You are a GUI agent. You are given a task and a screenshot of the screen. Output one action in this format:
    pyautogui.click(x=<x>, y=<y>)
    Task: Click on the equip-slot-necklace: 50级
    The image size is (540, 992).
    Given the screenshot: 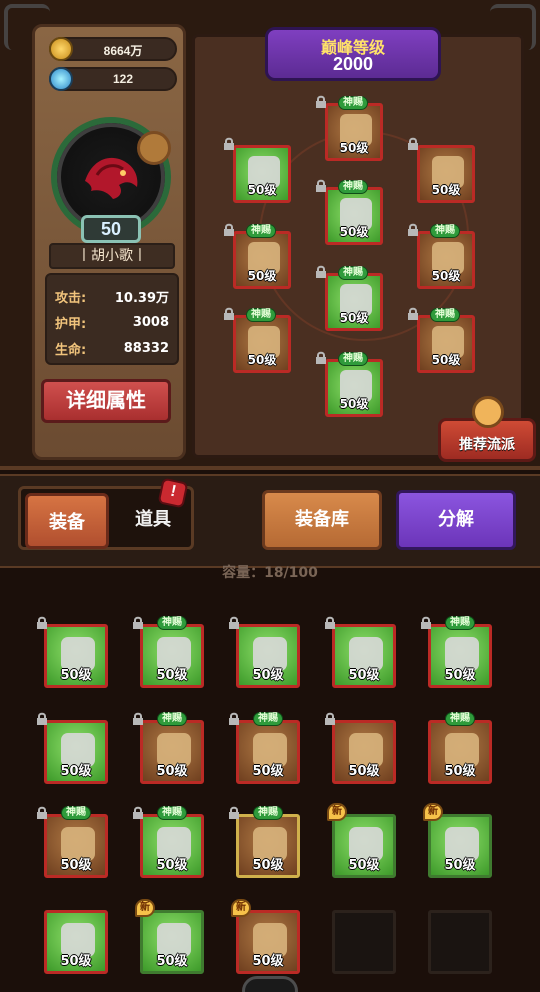 What is the action you would take?
    pyautogui.click(x=441, y=170)
    